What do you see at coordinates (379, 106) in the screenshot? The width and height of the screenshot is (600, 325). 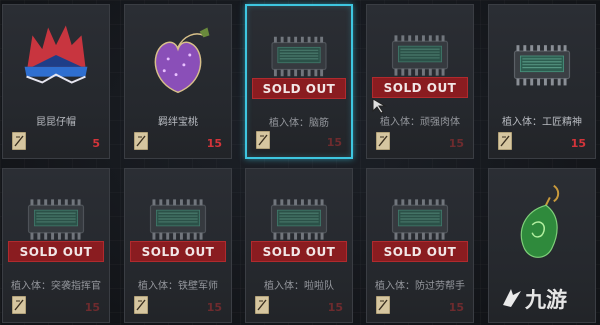 I see `mouse-cursor-icon` at bounding box center [379, 106].